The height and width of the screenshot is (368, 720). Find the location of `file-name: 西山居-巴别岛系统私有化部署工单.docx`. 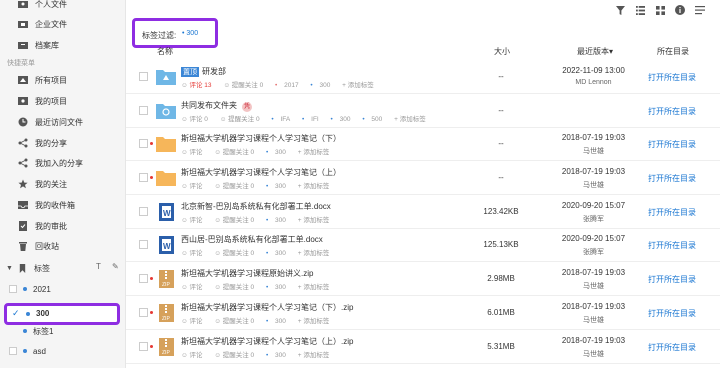

file-name: 西山居-巴别岛系统私有化部署工单.docx is located at coordinates (252, 239).